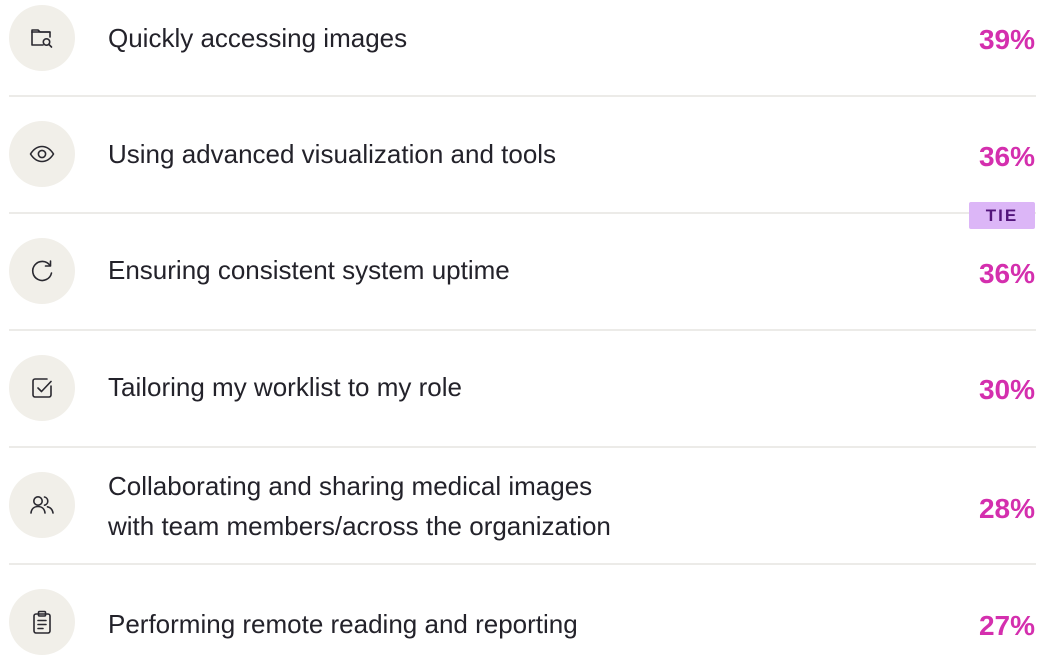 The height and width of the screenshot is (655, 1039). What do you see at coordinates (42, 154) in the screenshot?
I see `eye-icon` at bounding box center [42, 154].